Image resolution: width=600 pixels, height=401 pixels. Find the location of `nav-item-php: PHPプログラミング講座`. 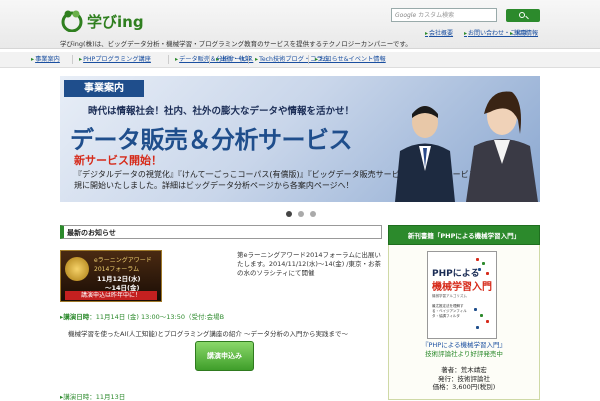

nav-item-php: PHPプログラミング講座 is located at coordinates (115, 58).